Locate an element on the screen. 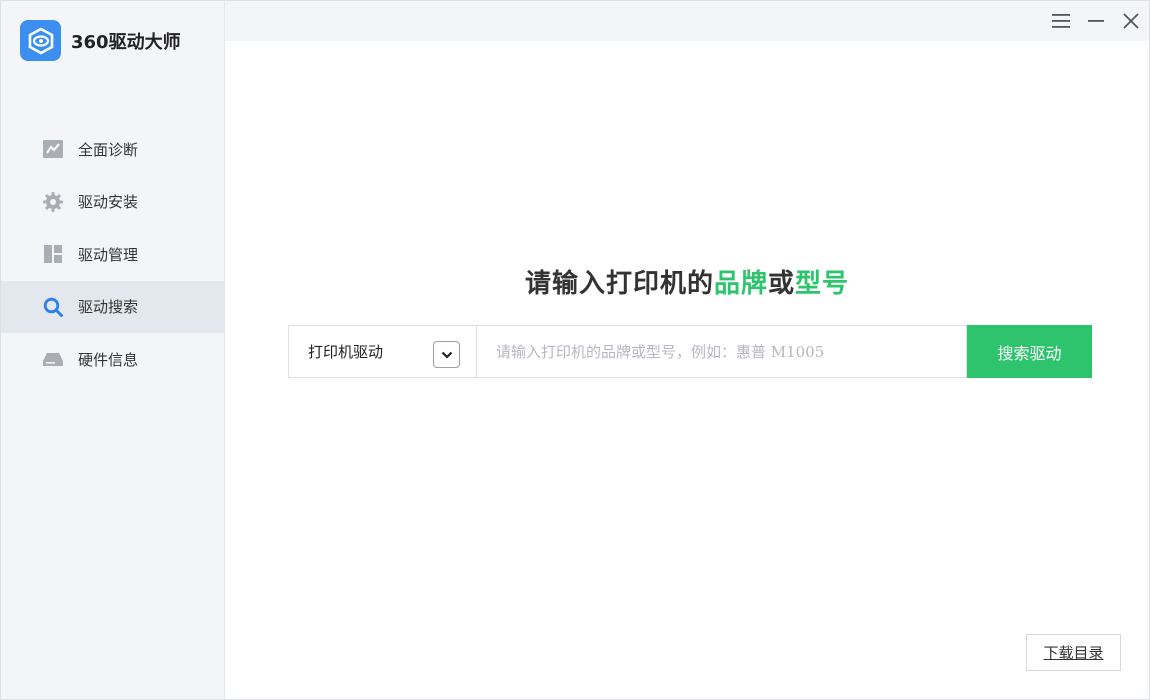  sidebar-nav: 全面诊断 驱动安装 驱动管理 驱动搜索 硬件信息 is located at coordinates (112, 254).